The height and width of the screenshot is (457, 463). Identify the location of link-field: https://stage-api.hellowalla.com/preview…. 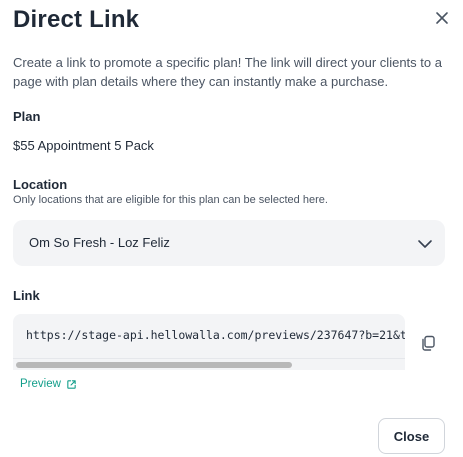
(209, 342).